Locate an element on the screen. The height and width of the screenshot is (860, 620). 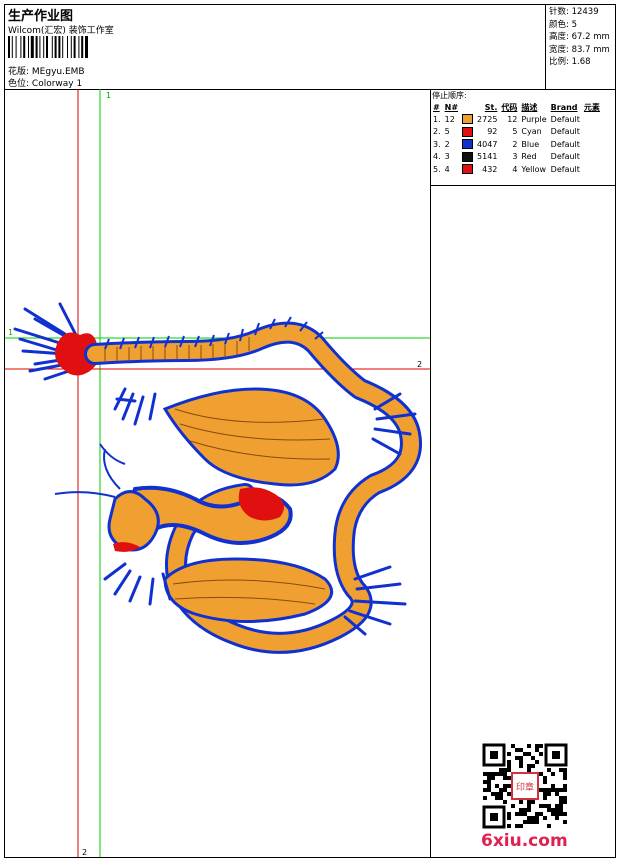
col-needle: N# is located at coordinates (451, 107).